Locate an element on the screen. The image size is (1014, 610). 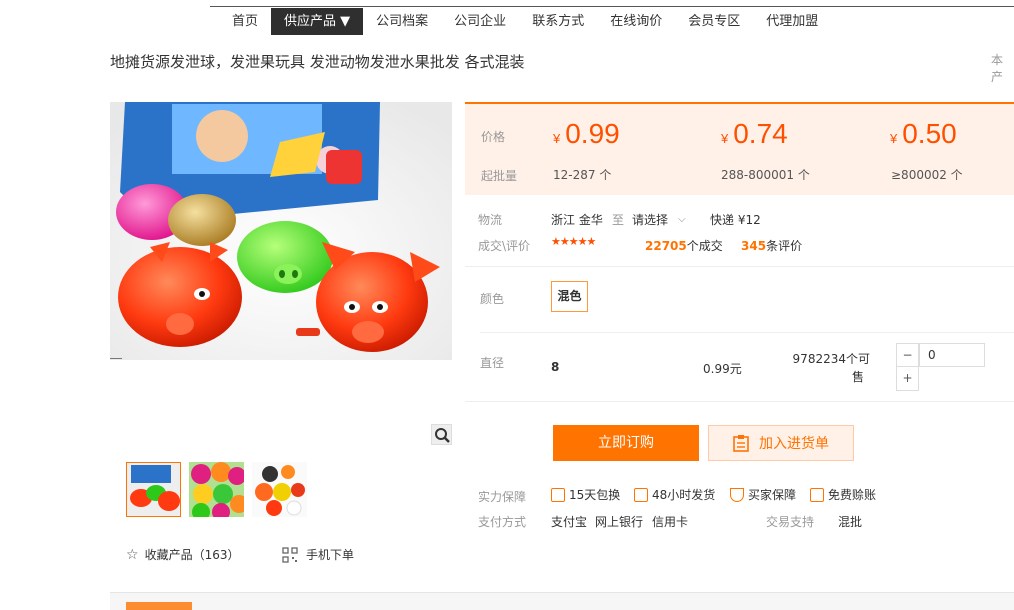
qr-code-icon is located at coordinates (290, 554).